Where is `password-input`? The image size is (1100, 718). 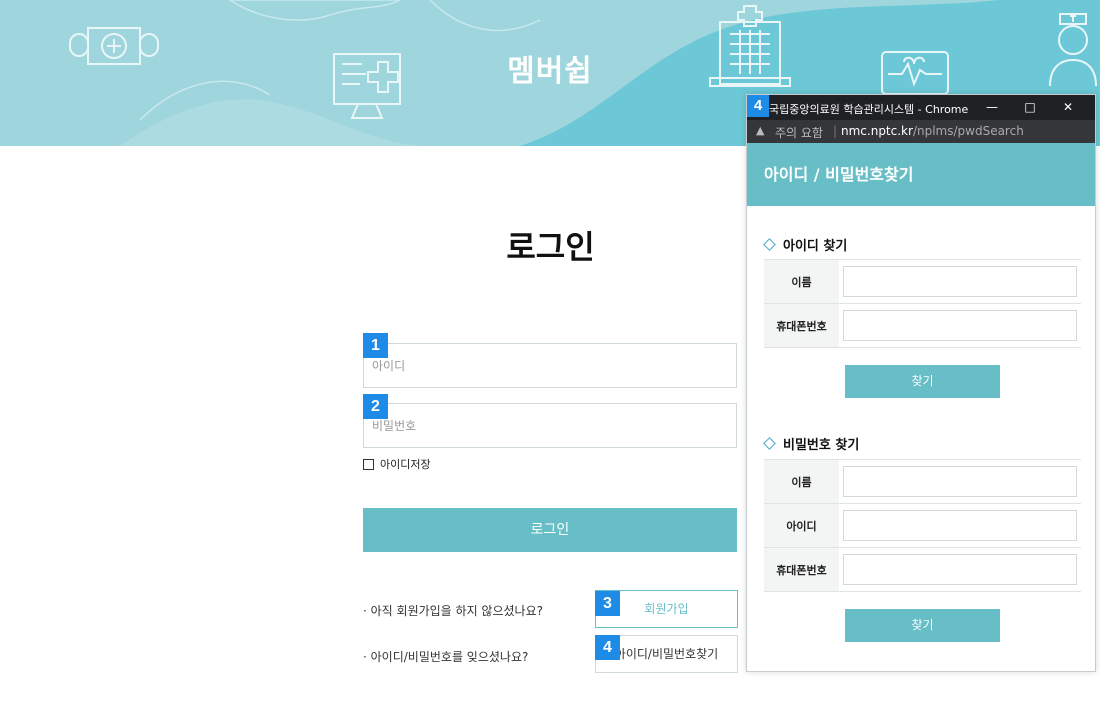 password-input is located at coordinates (550, 425).